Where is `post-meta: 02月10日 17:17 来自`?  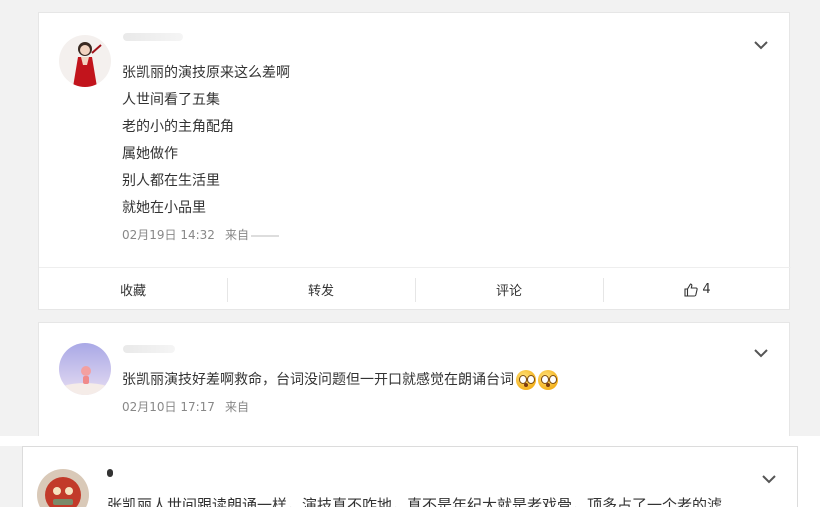
post-meta: 02月10日 17:17 来自 is located at coordinates (185, 407).